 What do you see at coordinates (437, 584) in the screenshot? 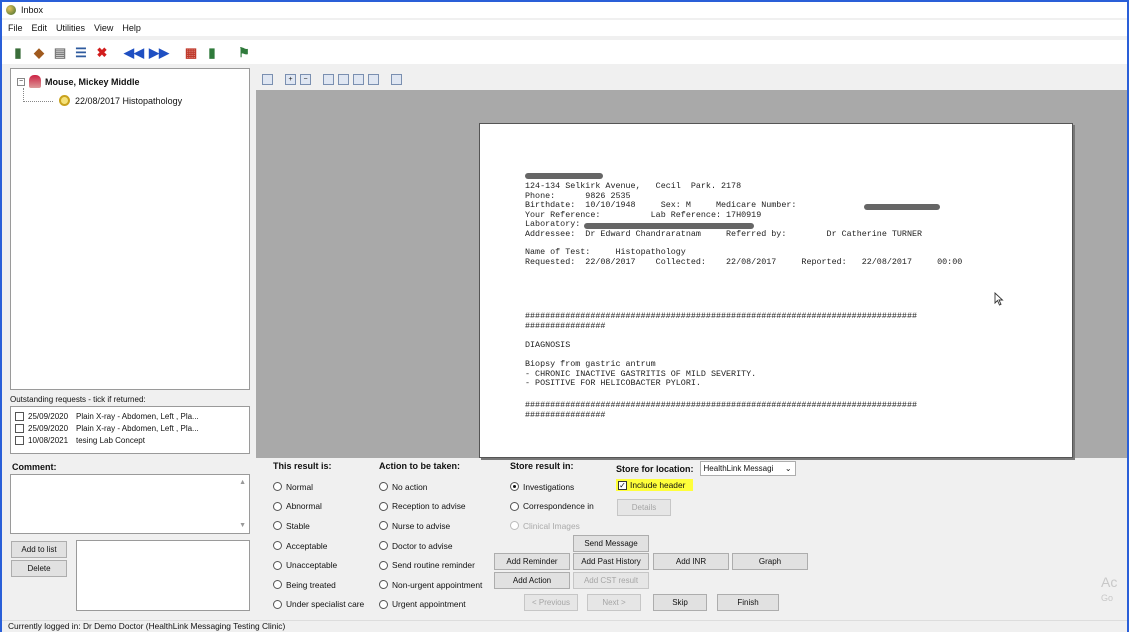
I see `radio-label: Non-urgent appointment` at bounding box center [437, 584].